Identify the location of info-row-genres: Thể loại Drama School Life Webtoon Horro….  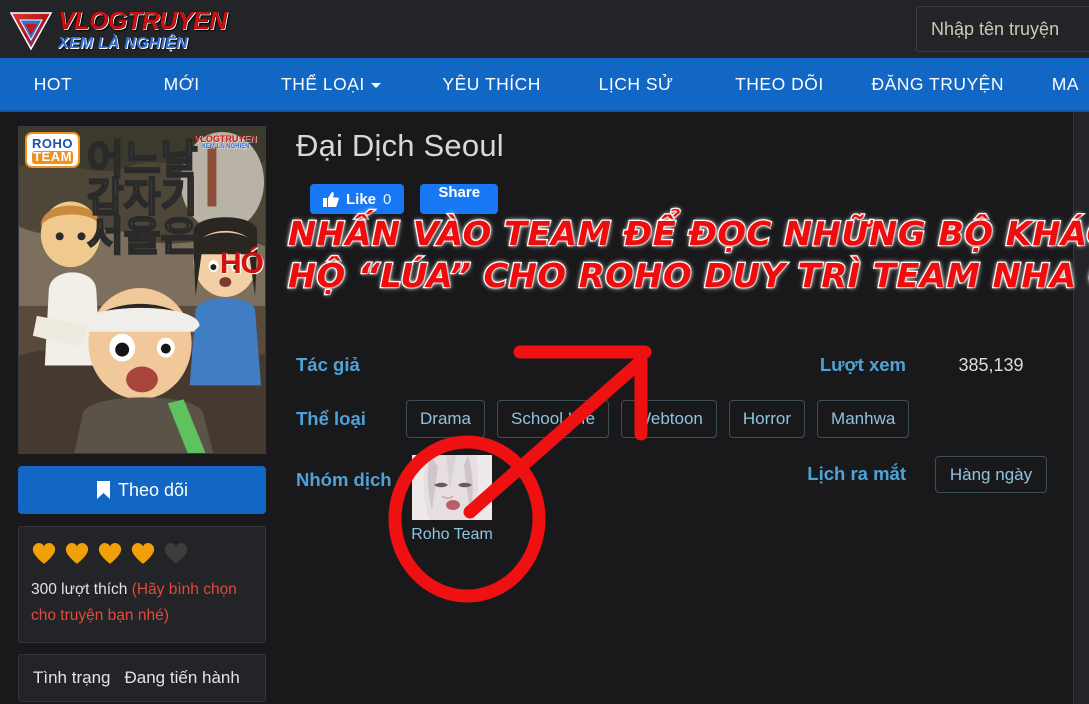
(686, 419).